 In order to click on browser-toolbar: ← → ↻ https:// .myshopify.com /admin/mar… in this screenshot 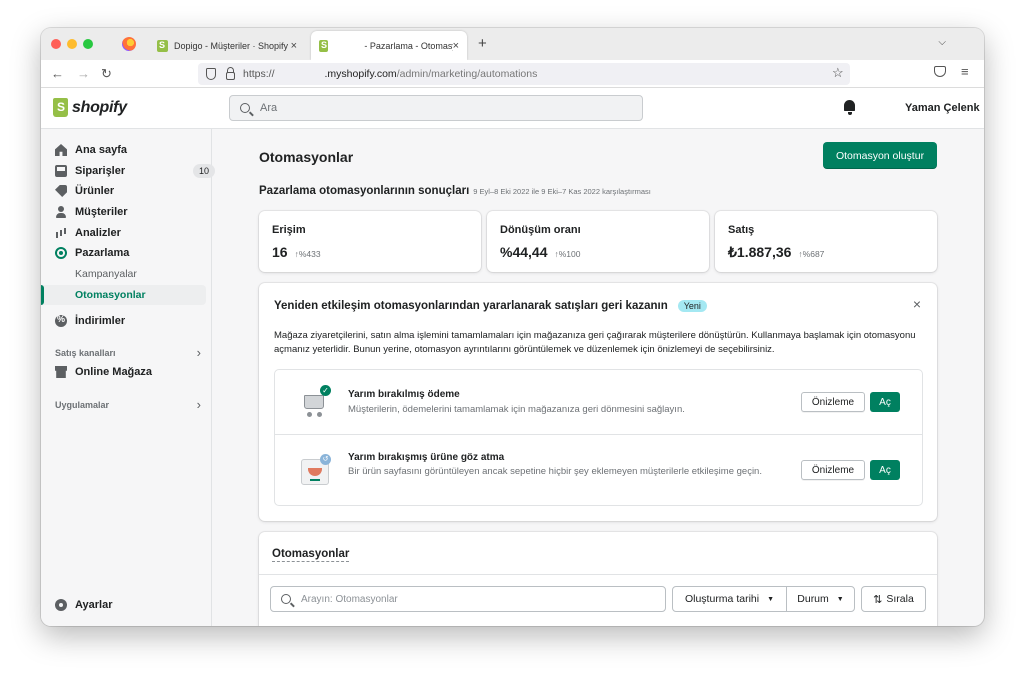, I will do `click(512, 74)`.